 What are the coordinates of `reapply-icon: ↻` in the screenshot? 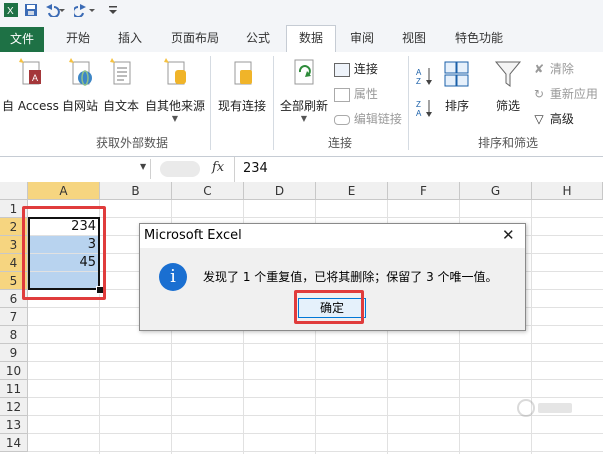 It's located at (539, 94).